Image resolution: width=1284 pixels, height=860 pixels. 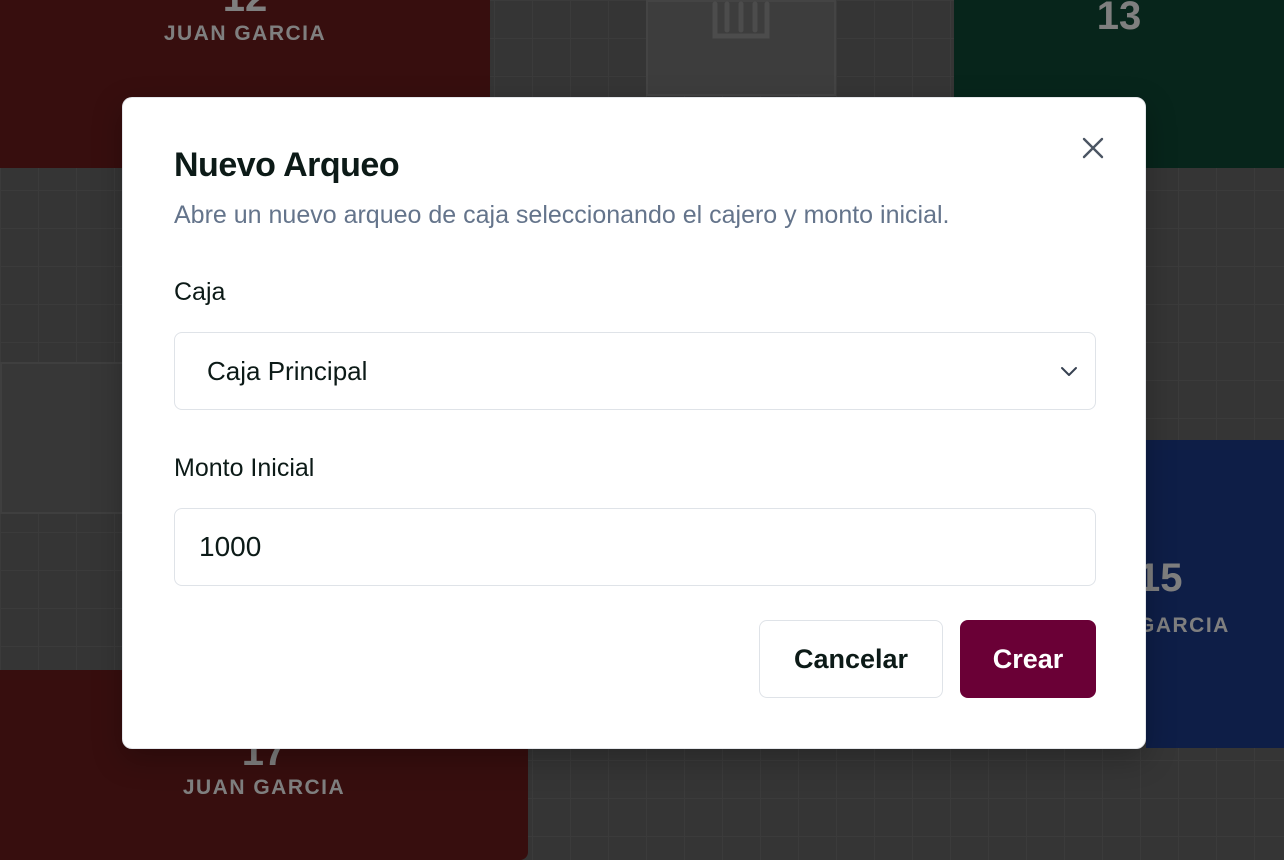 I want to click on monto-field, so click(x=635, y=547).